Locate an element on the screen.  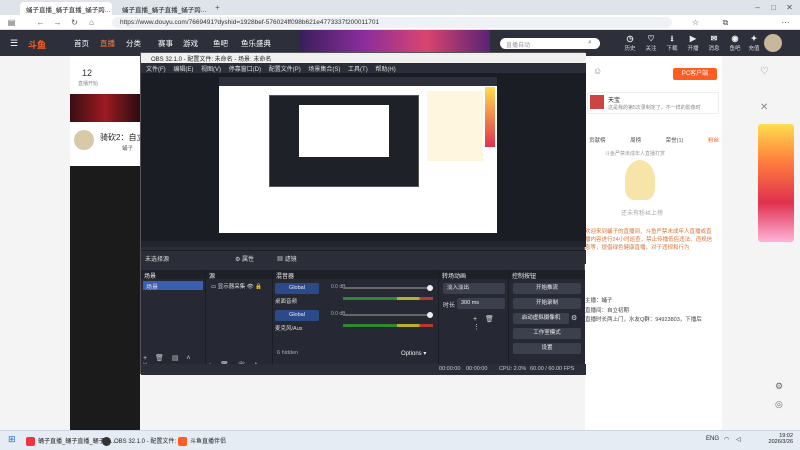
virtual-camera-button: 启动虚拟摄像机 is located at coordinates (541, 318).